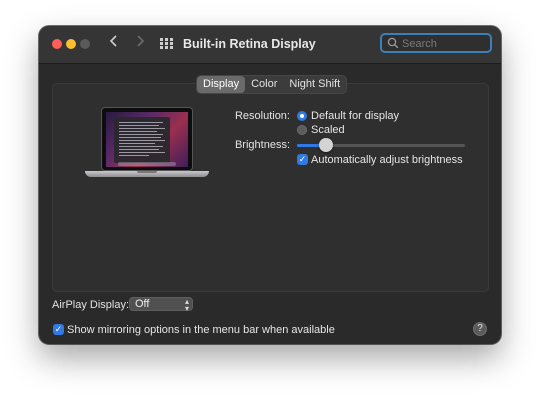 This screenshot has height=396, width=540. I want to click on laptop-wallpaper, so click(147, 139).